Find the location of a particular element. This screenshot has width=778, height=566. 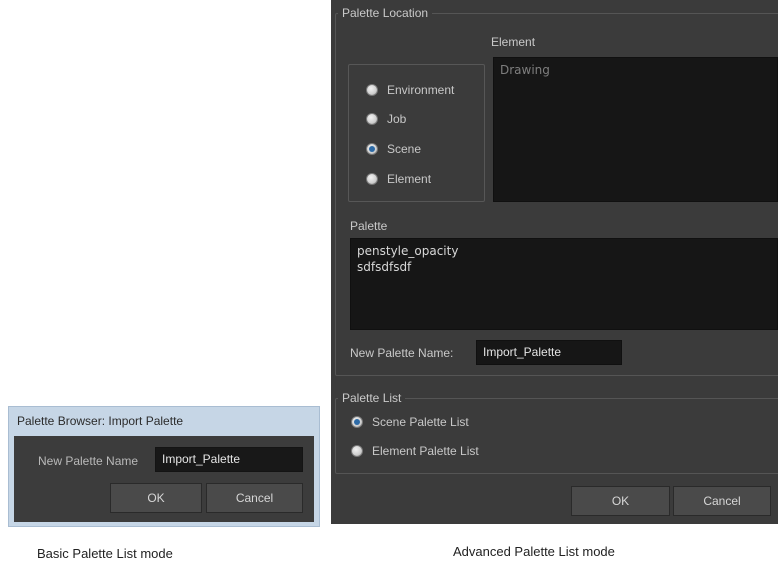

basic-mode-caption: Basic Palette List mode is located at coordinates (105, 553).